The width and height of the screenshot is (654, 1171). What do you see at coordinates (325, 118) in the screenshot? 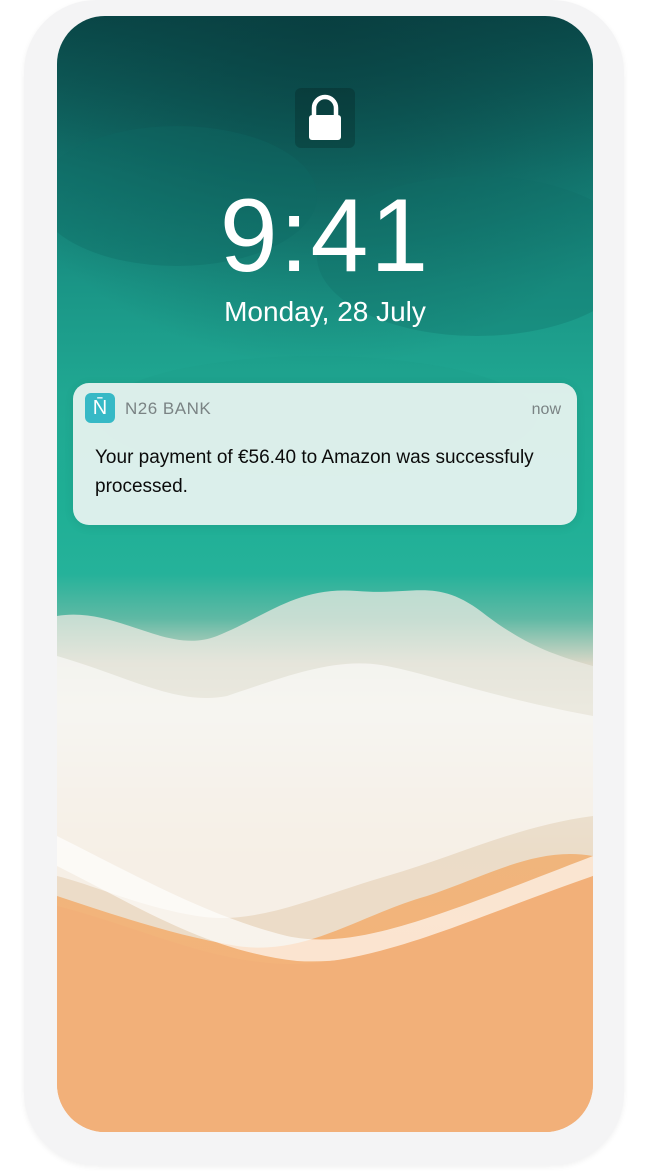
I see `lock-icon` at bounding box center [325, 118].